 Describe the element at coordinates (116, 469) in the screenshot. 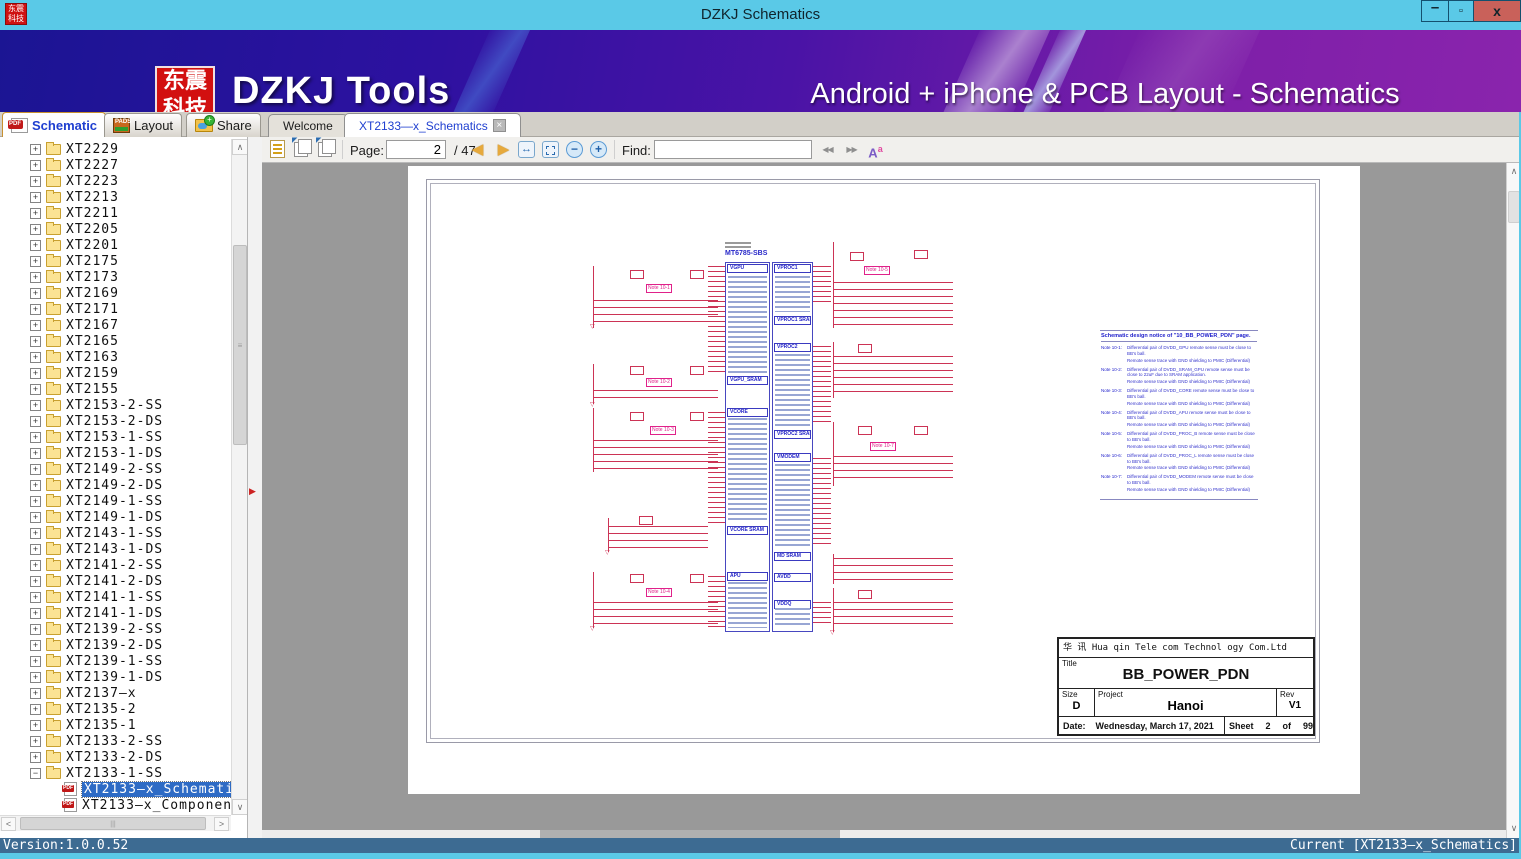

I see `tree-folder-row: XT2149-2-SS` at that location.